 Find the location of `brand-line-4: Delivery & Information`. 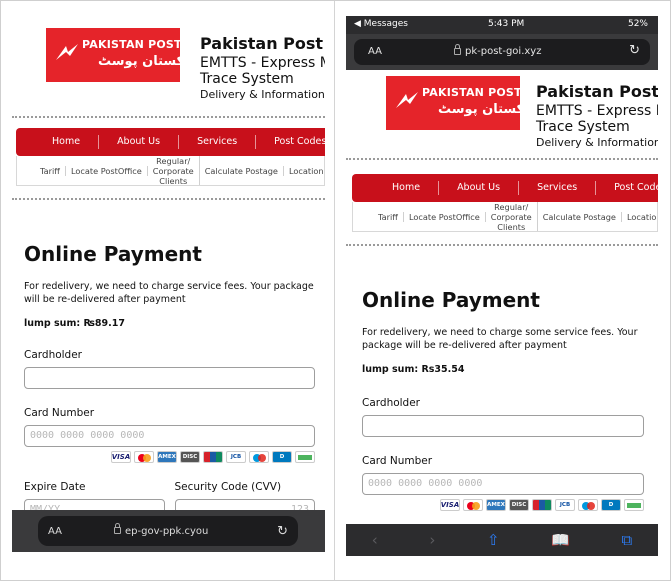

brand-line-4: Delivery & Information is located at coordinates (597, 142).